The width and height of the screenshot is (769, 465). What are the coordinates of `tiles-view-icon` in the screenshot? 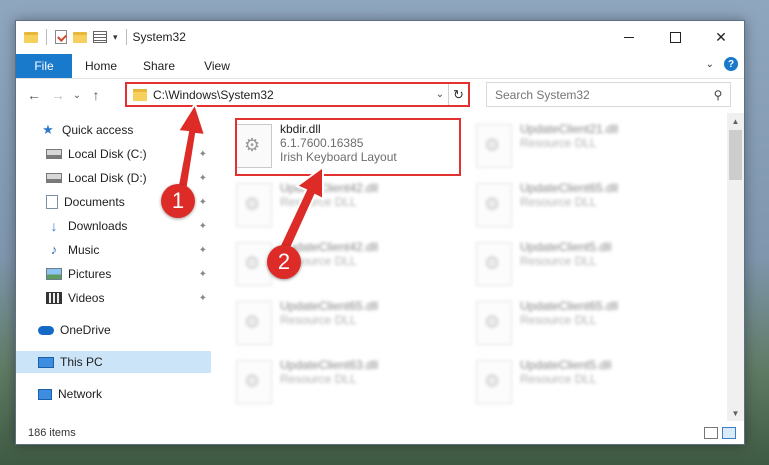 It's located at (729, 433).